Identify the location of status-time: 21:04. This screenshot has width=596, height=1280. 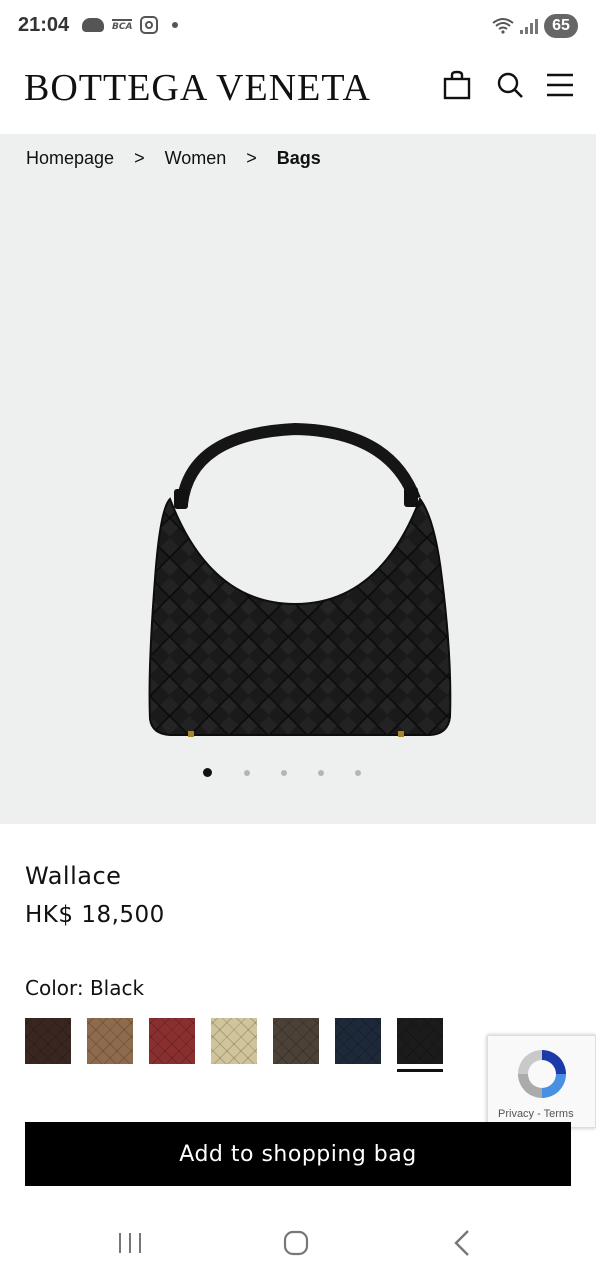
(44, 25).